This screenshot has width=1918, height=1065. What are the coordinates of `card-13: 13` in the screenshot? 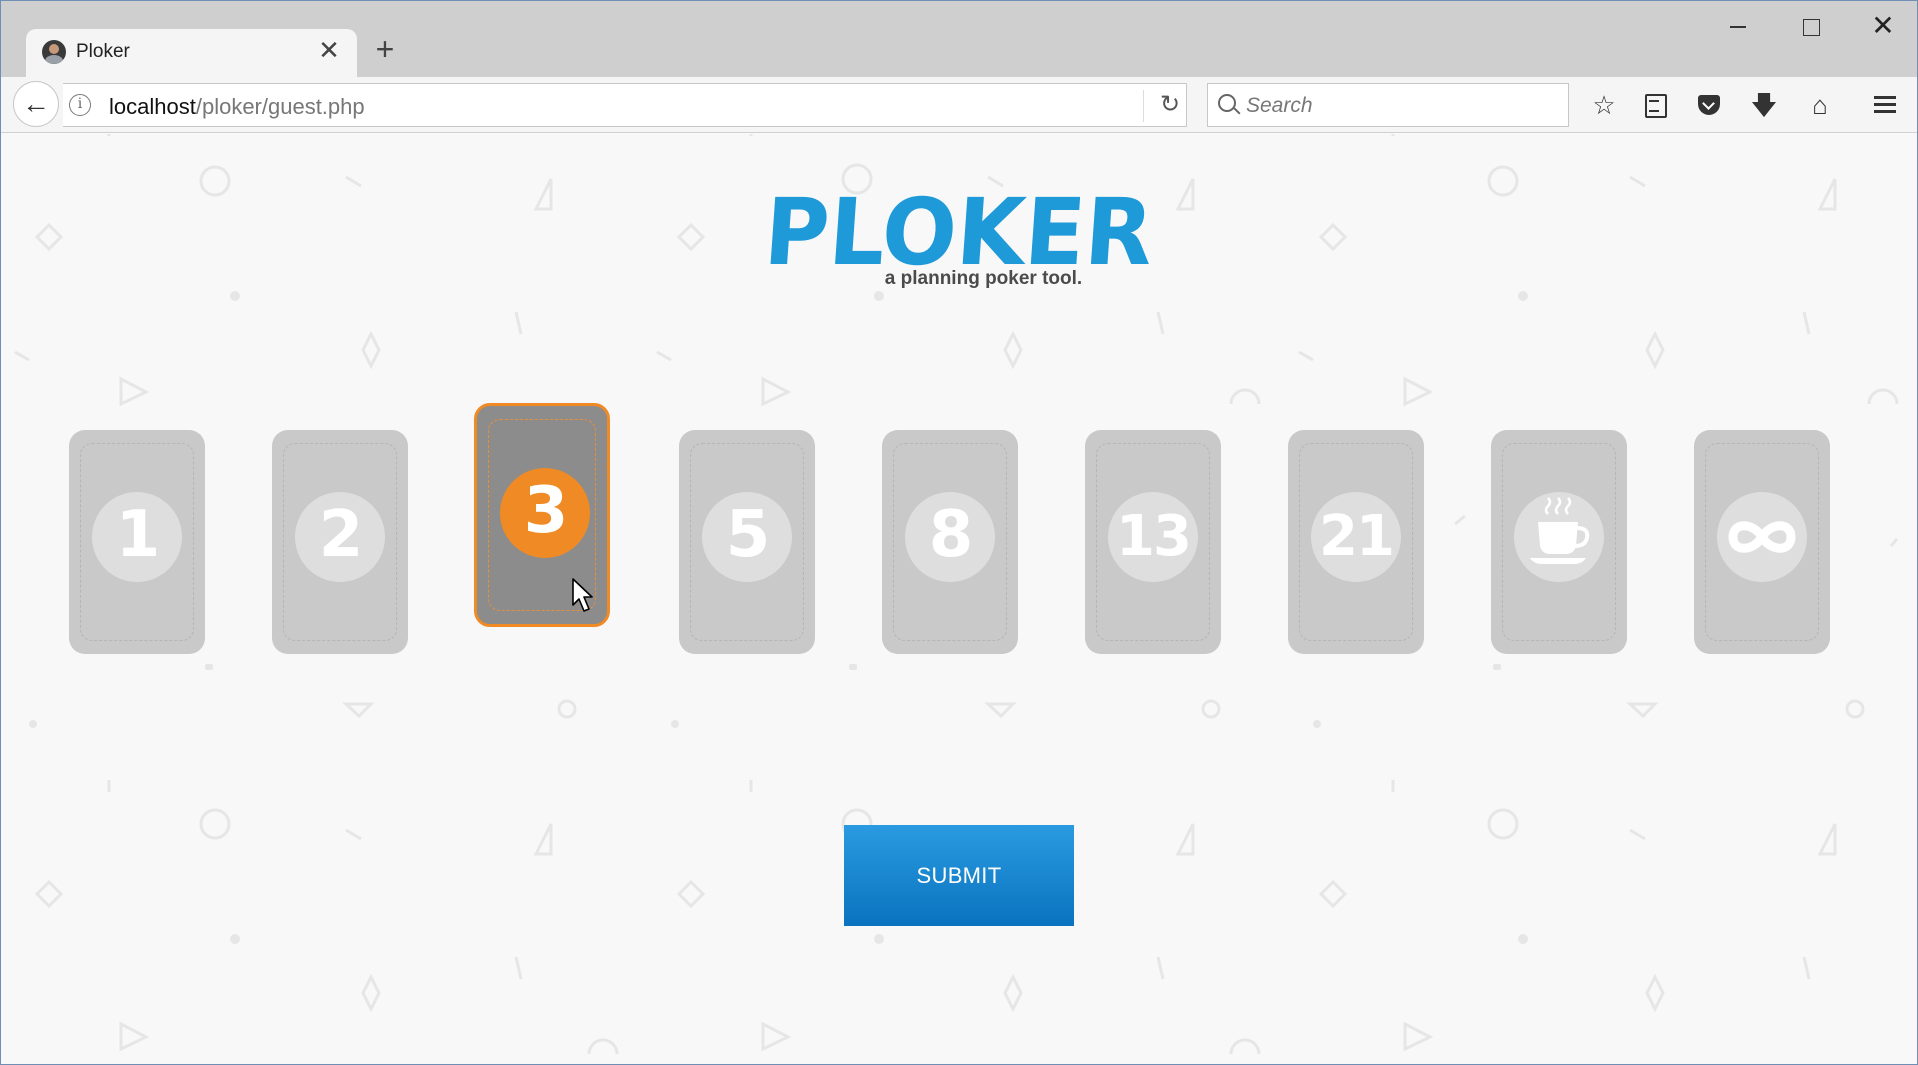 It's located at (1153, 542).